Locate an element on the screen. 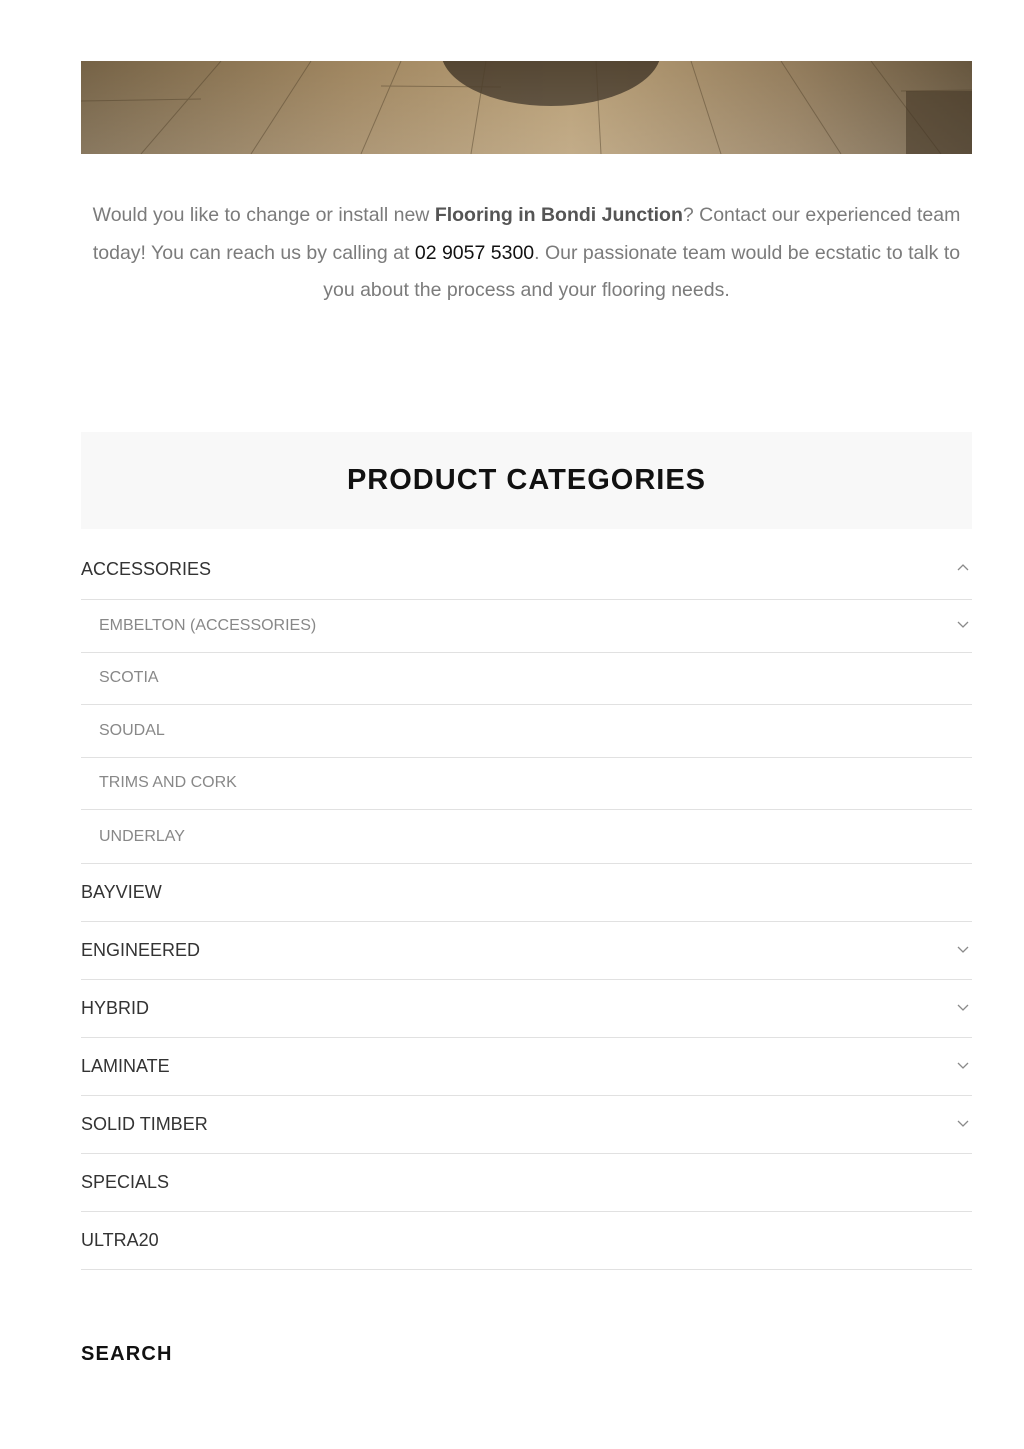 Image resolution: width=1024 pixels, height=1449 pixels. category-label: HYBRID is located at coordinates (115, 1008).